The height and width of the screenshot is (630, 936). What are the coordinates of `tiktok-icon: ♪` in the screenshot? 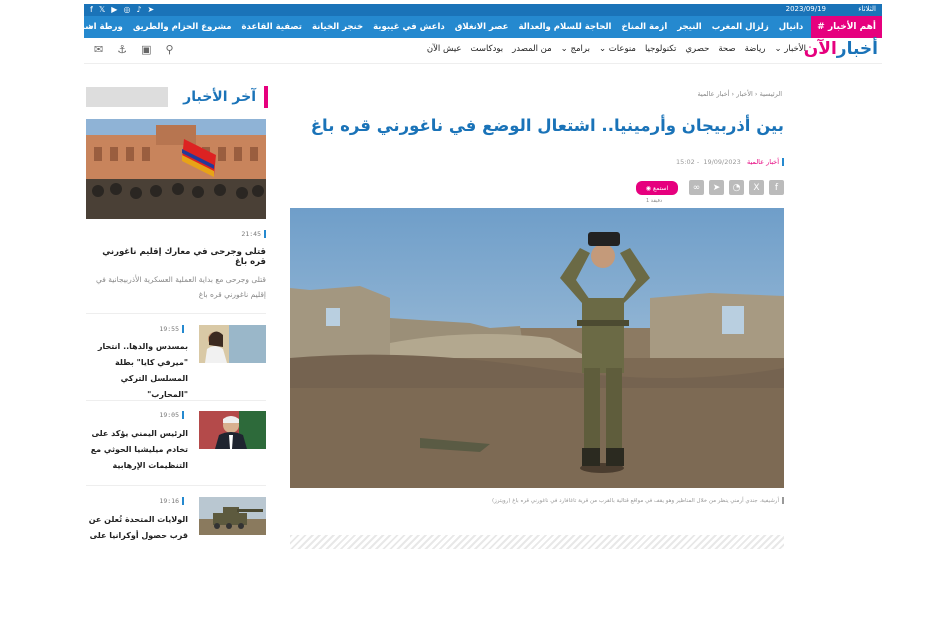 It's located at (138, 10).